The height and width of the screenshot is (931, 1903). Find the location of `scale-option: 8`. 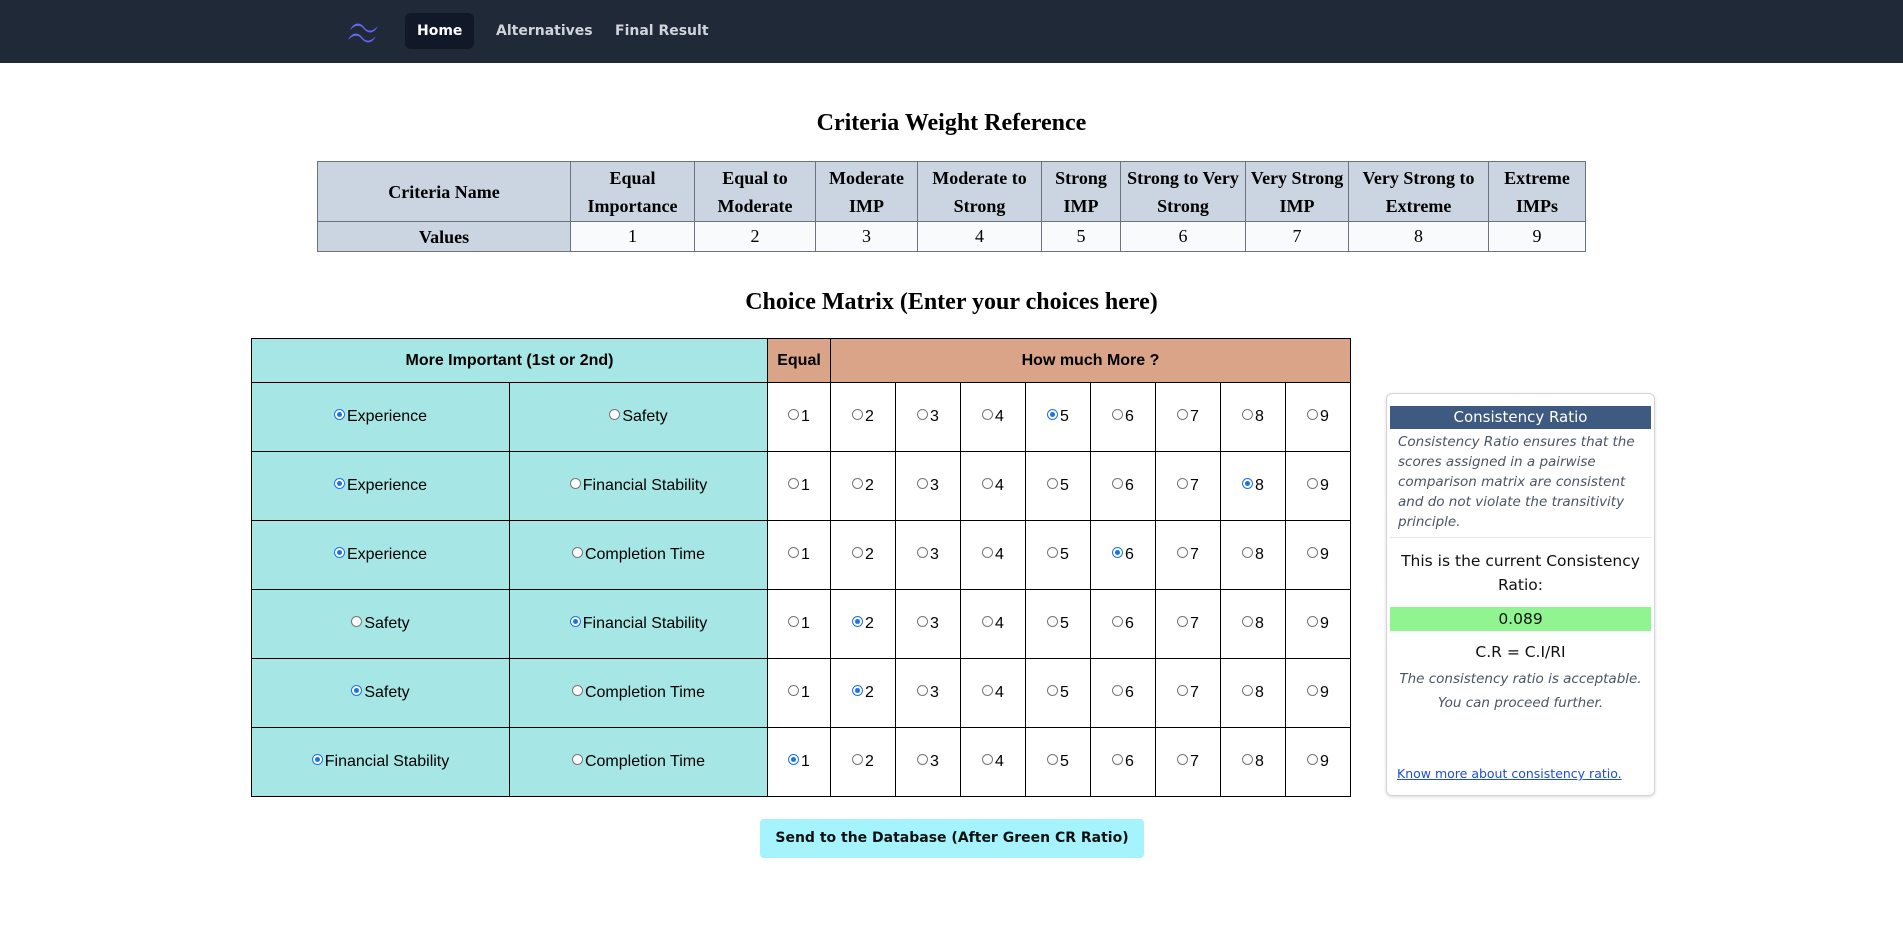

scale-option: 8 is located at coordinates (1253, 486).